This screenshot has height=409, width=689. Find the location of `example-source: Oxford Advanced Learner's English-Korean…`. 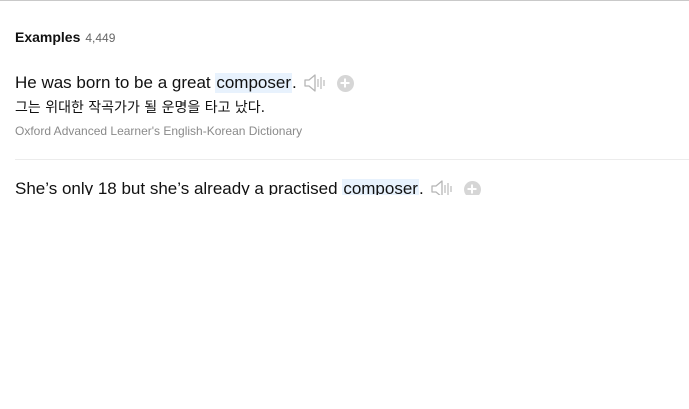

example-source: Oxford Advanced Learner's English-Korean… is located at coordinates (352, 131).